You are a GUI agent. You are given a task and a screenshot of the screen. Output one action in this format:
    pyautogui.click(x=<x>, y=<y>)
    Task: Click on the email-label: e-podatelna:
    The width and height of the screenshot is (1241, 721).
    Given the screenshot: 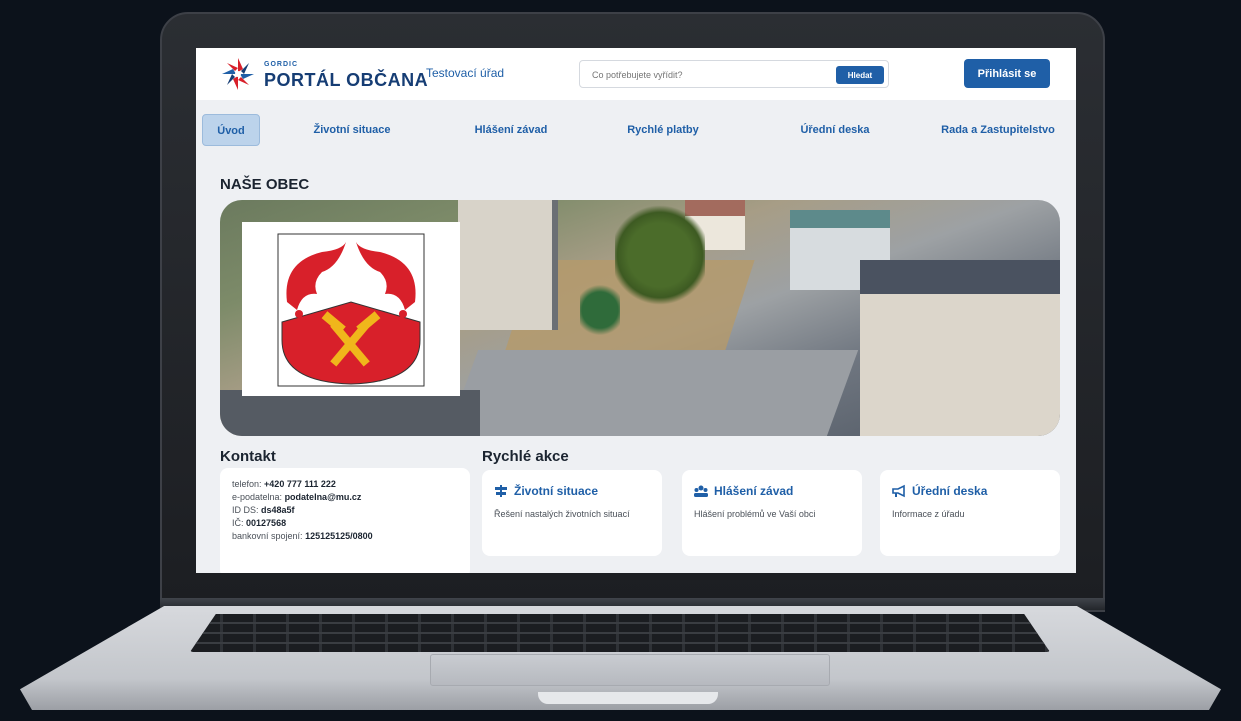 What is the action you would take?
    pyautogui.click(x=257, y=497)
    